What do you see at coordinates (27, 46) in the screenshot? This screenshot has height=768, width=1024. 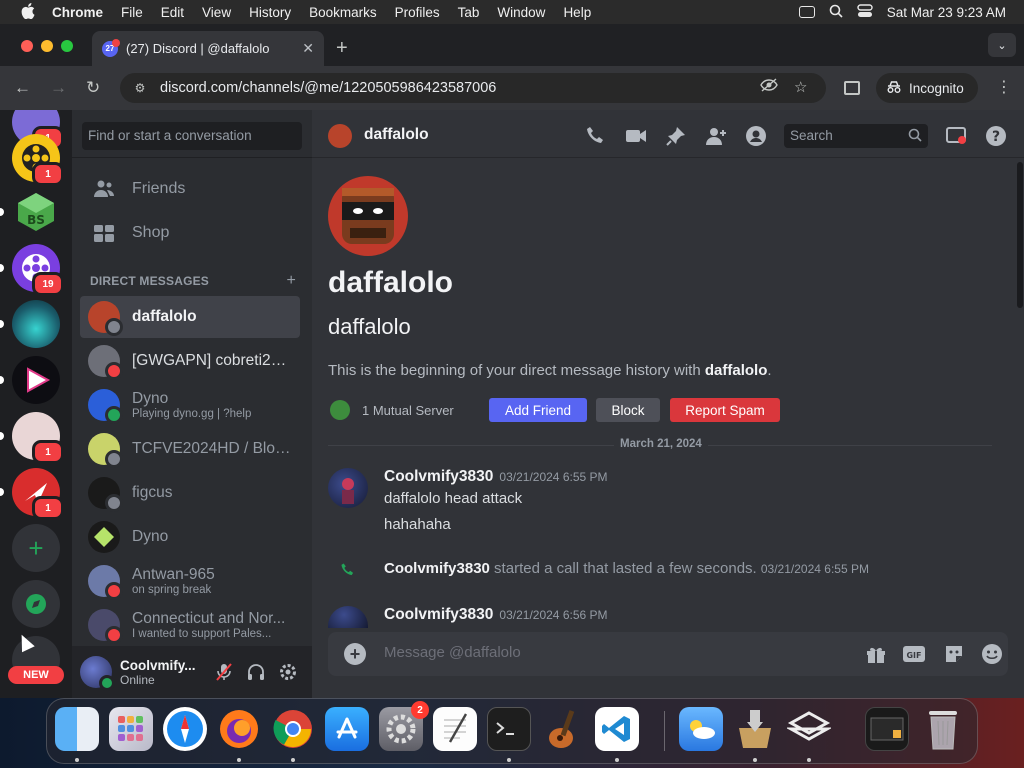 I see `close-window-icon` at bounding box center [27, 46].